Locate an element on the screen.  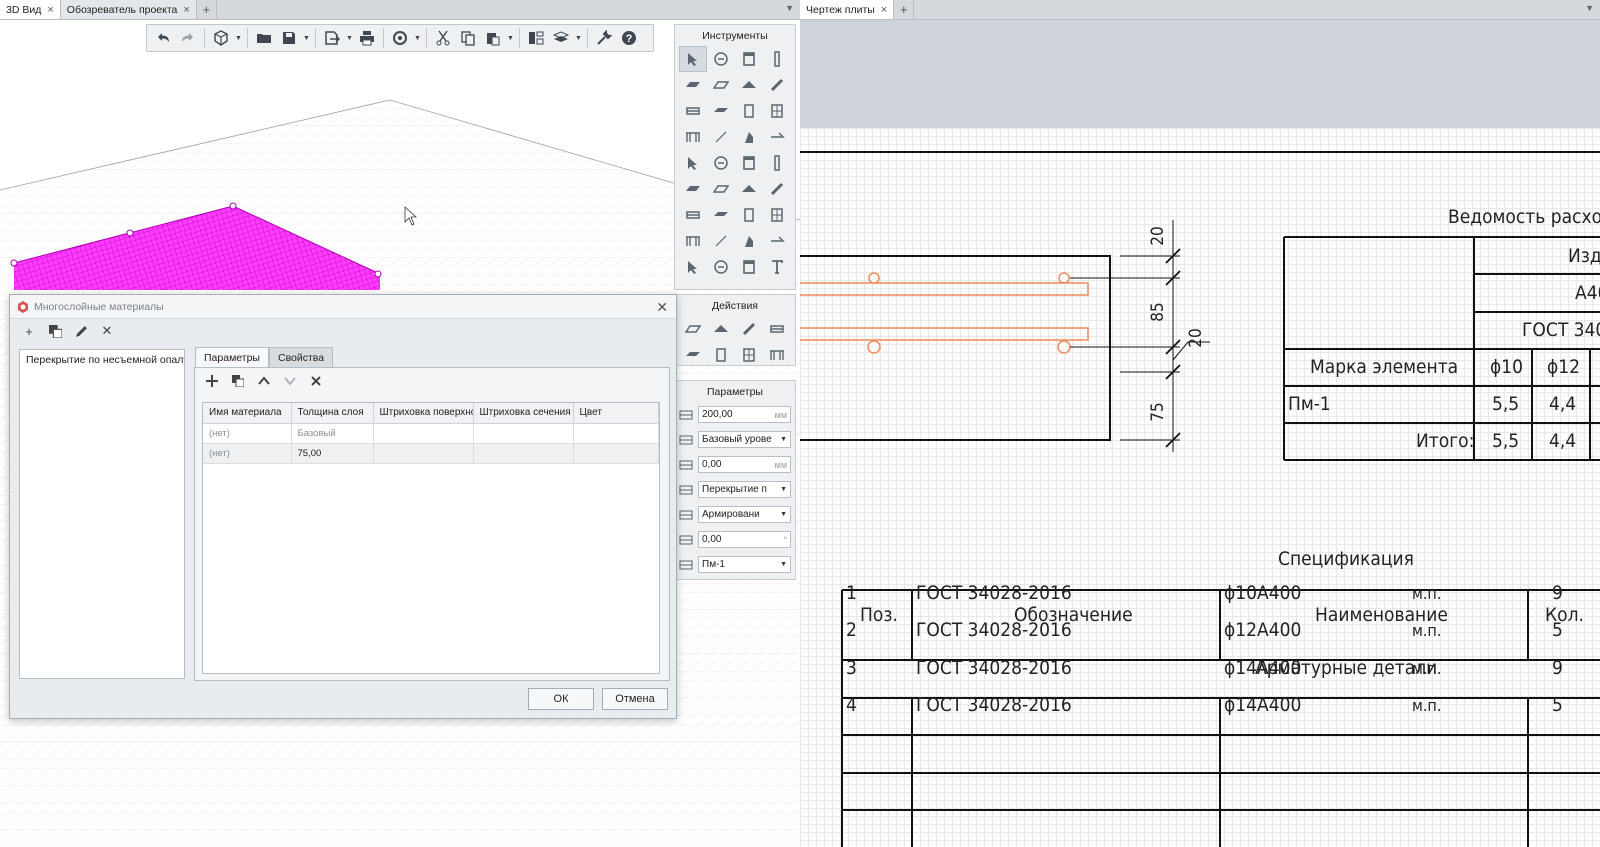
cabinet-icon is located at coordinates (693, 241).